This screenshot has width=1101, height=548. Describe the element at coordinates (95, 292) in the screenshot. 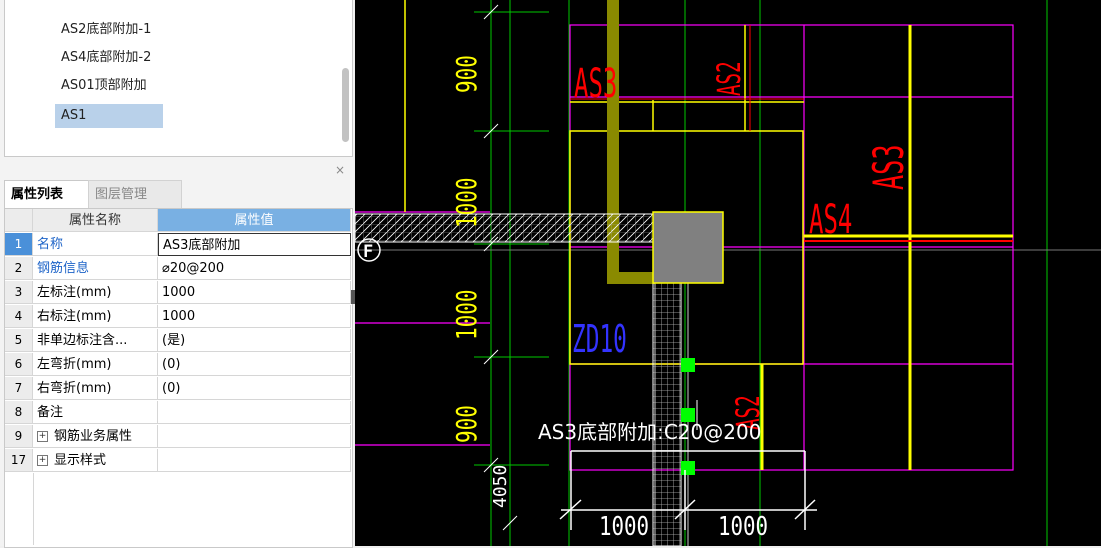

I see `property-name: 左标注(mm)` at that location.